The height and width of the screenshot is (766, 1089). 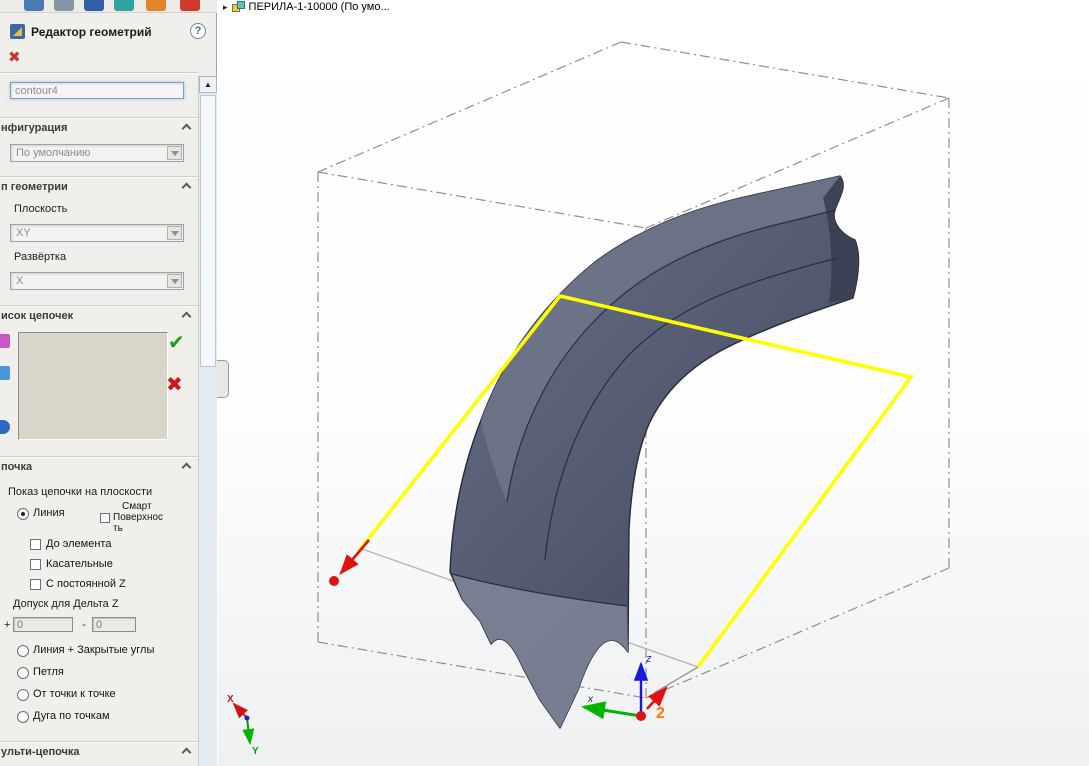 I want to click on plane-label: Плоскость, so click(x=41, y=209).